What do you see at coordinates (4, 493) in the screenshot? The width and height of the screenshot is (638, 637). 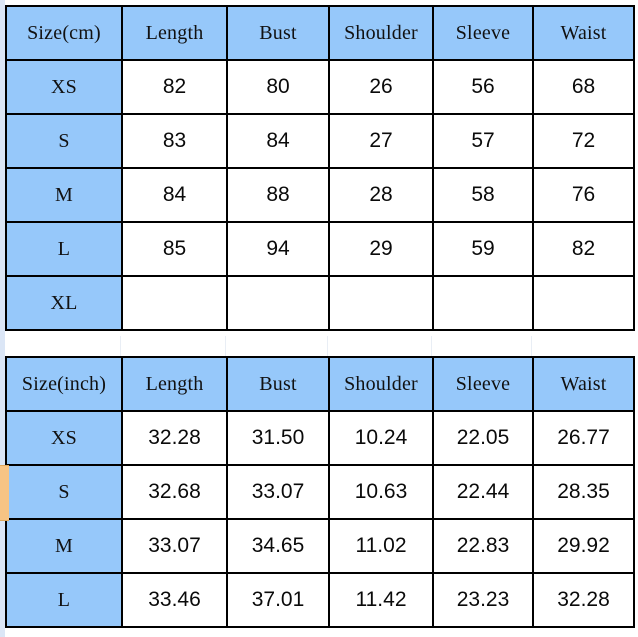 I see `row-selection-marker` at bounding box center [4, 493].